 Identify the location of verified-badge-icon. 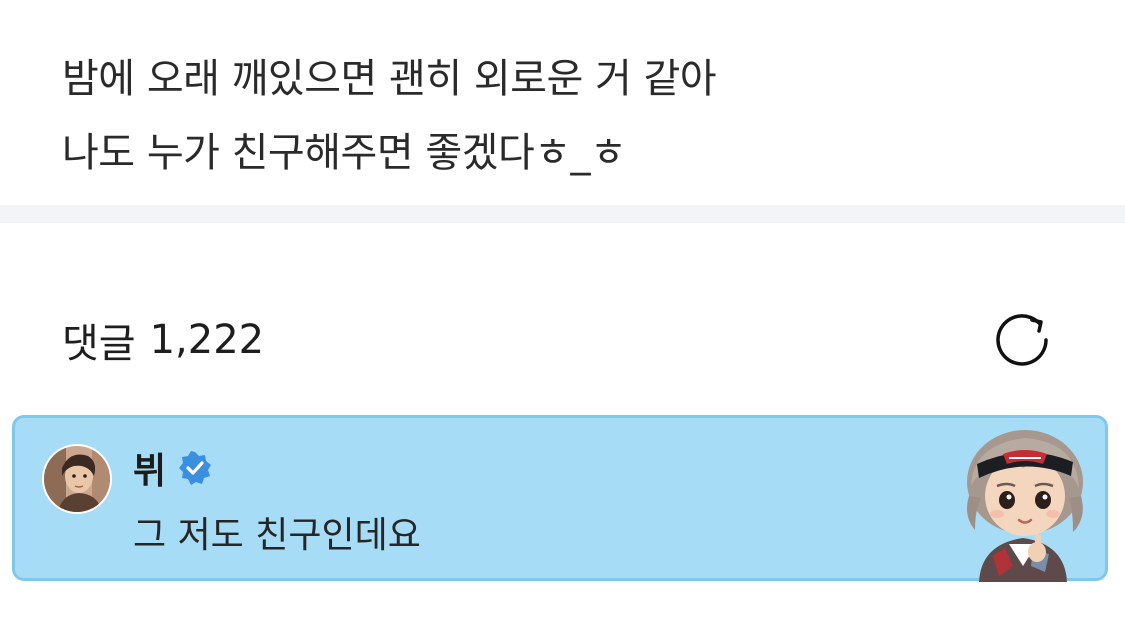
(195, 468).